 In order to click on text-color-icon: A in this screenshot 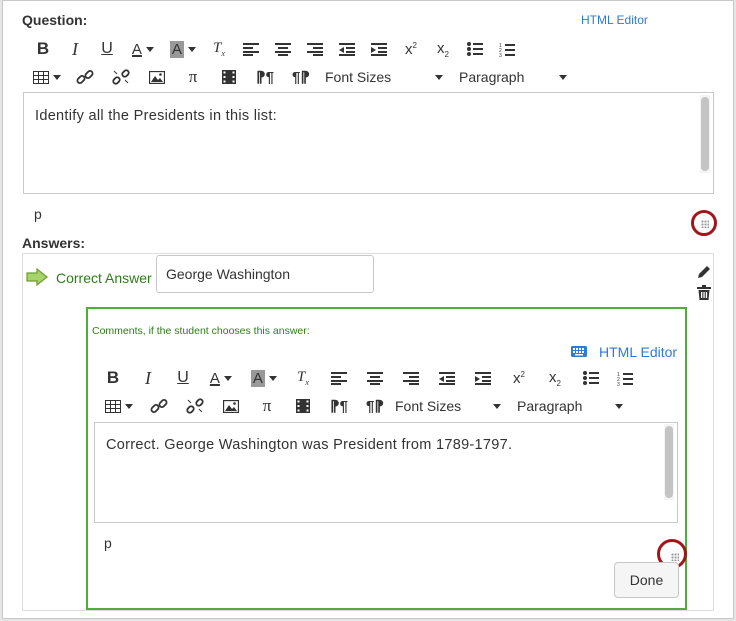, I will do `click(214, 378)`.